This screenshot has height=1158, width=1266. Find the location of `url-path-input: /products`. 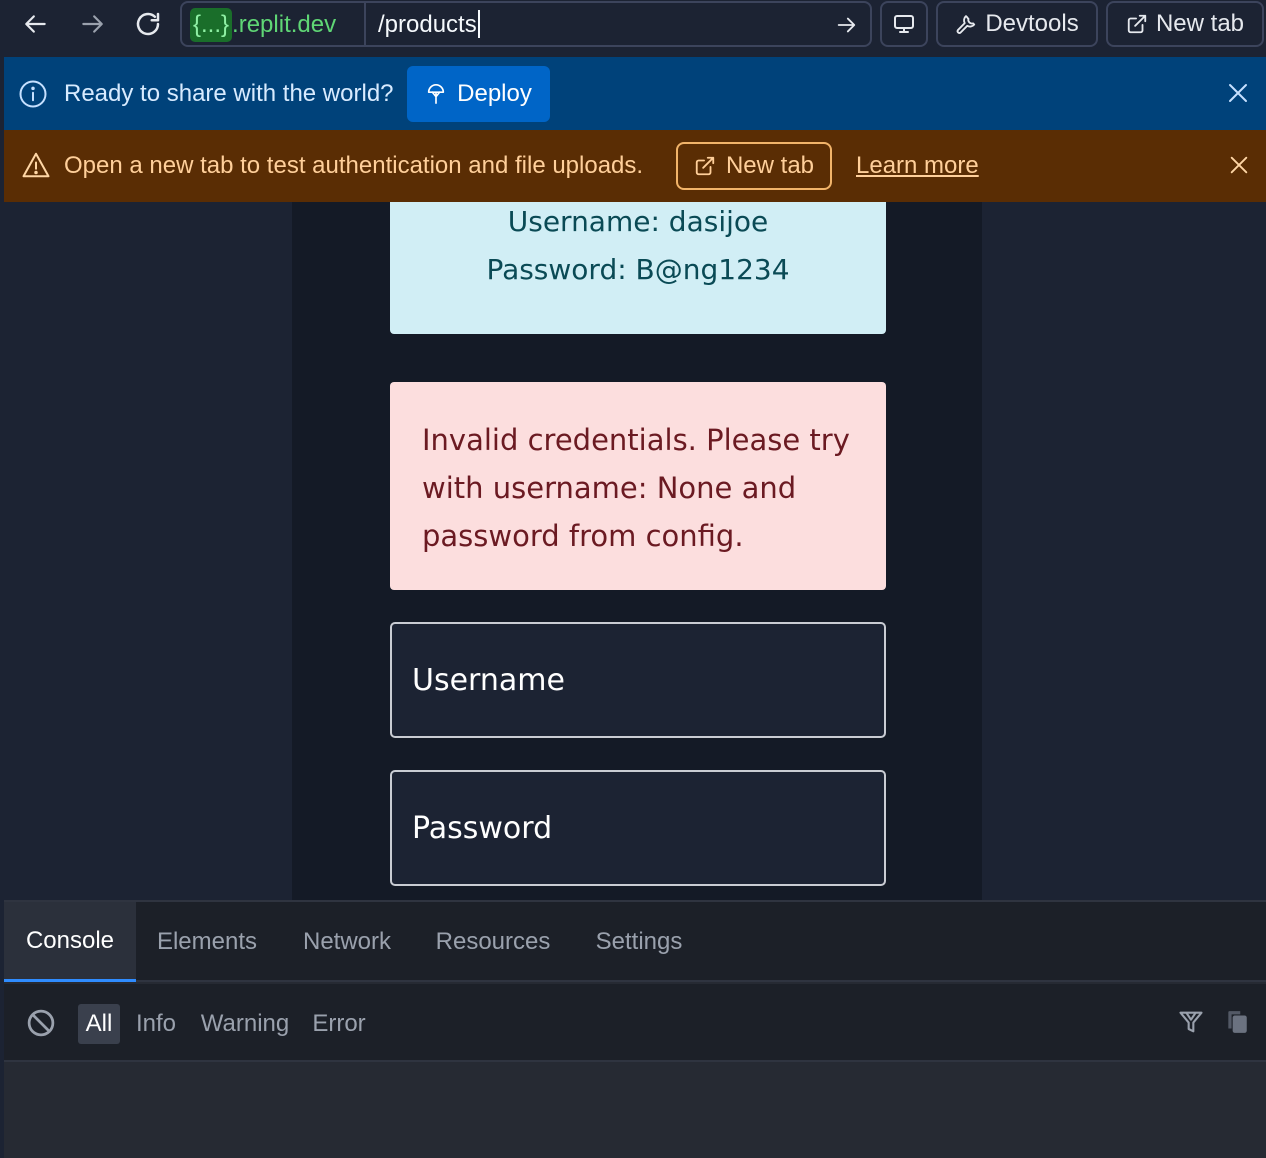

url-path-input: /products is located at coordinates (429, 25).